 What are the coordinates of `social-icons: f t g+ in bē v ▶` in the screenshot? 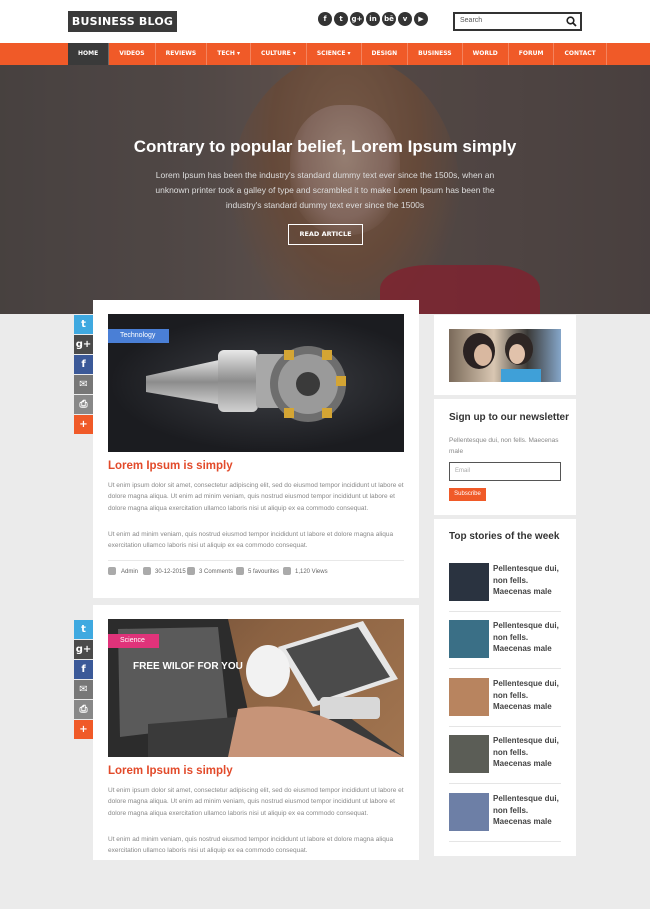 It's located at (373, 19).